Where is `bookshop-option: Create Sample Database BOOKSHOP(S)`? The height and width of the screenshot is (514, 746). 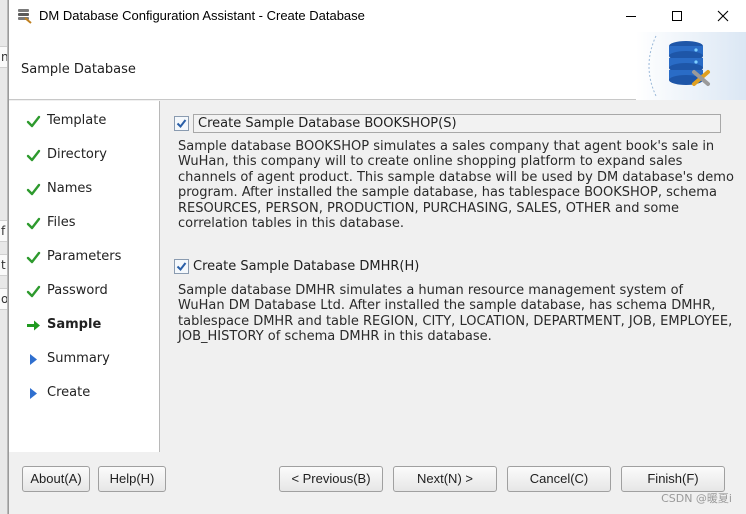
bookshop-option: Create Sample Database BOOKSHOP(S) is located at coordinates (447, 123).